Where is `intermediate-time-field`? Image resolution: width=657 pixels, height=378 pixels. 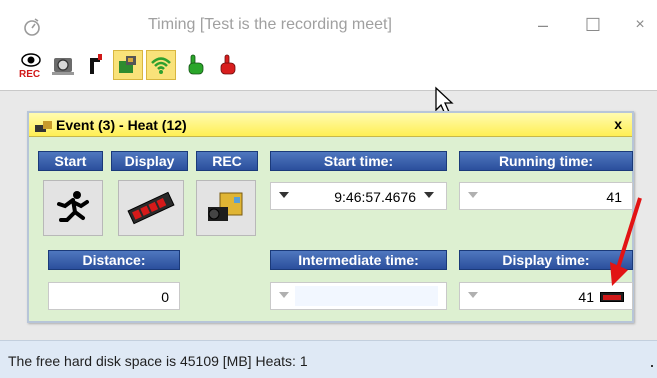 intermediate-time-field is located at coordinates (358, 296).